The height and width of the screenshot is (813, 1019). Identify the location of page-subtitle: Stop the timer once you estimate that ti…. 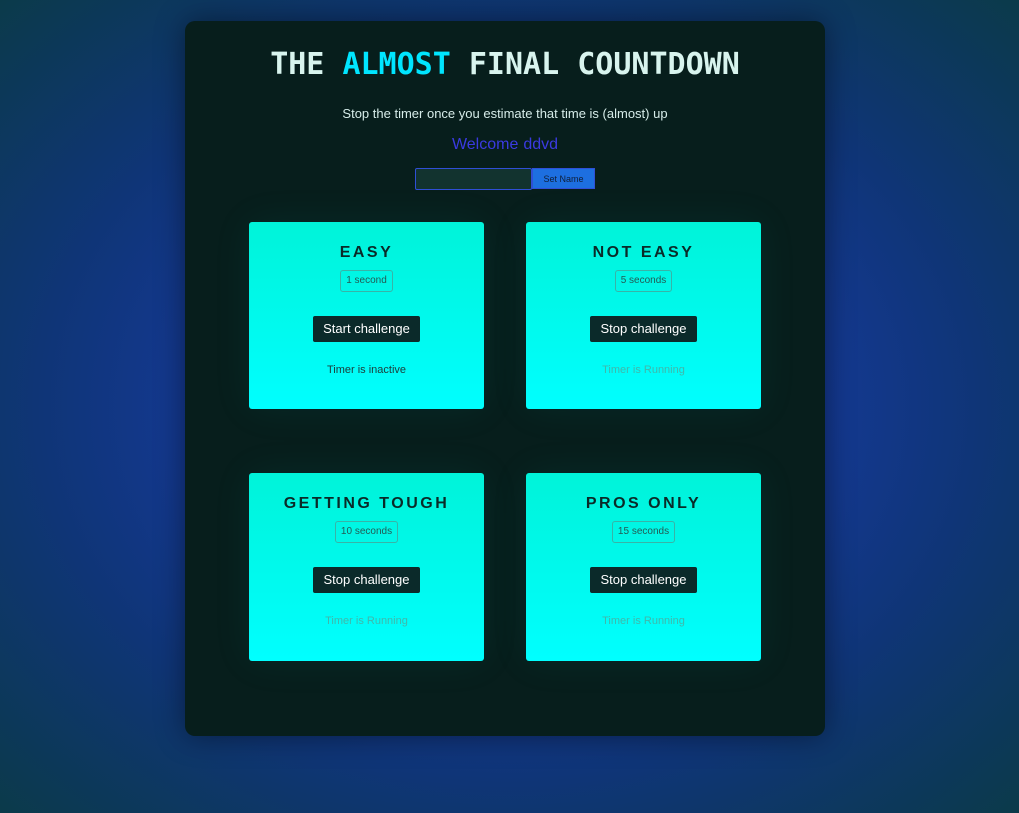
(505, 113).